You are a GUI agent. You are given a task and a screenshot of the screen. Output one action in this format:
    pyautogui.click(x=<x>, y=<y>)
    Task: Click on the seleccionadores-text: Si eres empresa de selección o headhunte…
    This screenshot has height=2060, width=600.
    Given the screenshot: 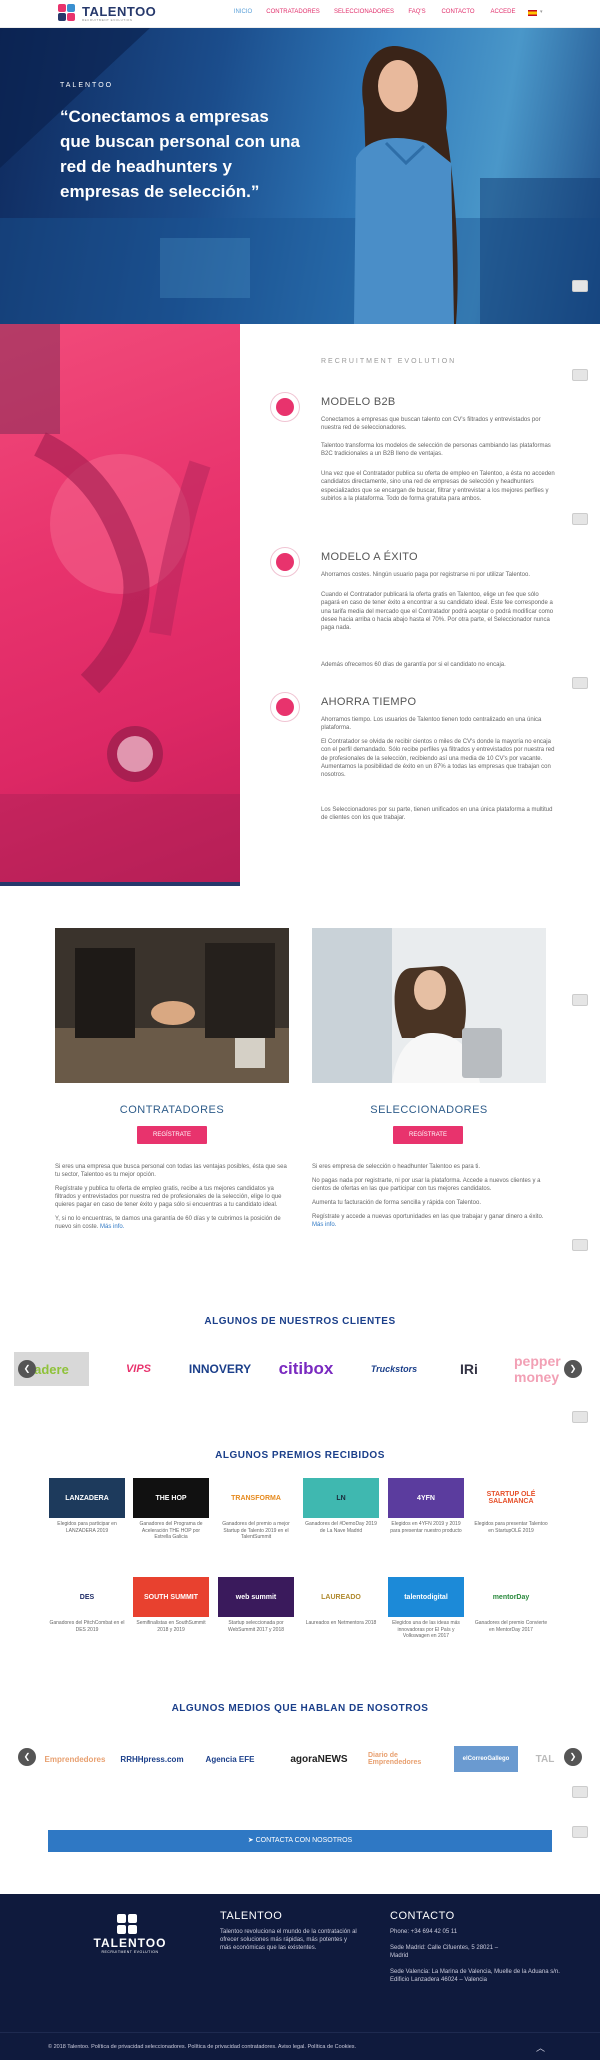 What is the action you would take?
    pyautogui.click(x=429, y=1199)
    